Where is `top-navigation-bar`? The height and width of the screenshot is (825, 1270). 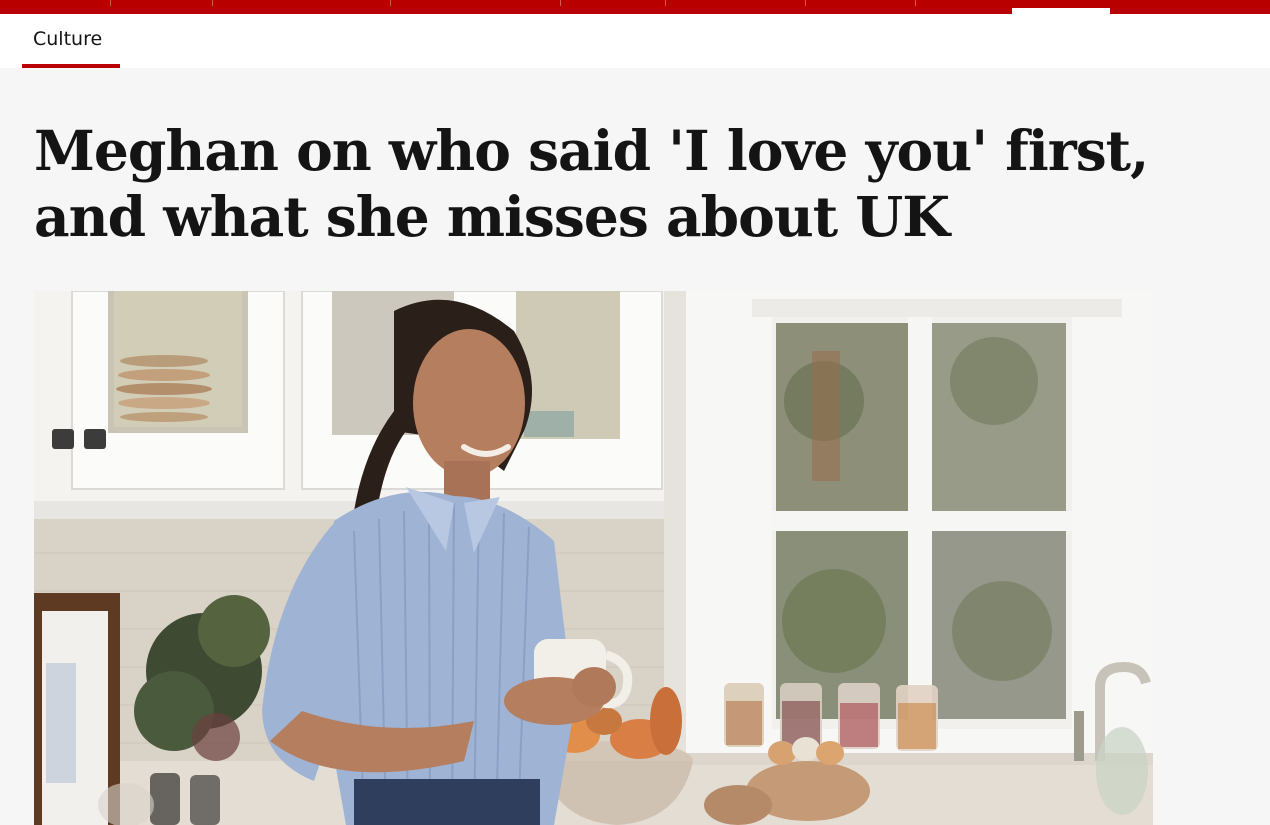
top-navigation-bar is located at coordinates (635, 7).